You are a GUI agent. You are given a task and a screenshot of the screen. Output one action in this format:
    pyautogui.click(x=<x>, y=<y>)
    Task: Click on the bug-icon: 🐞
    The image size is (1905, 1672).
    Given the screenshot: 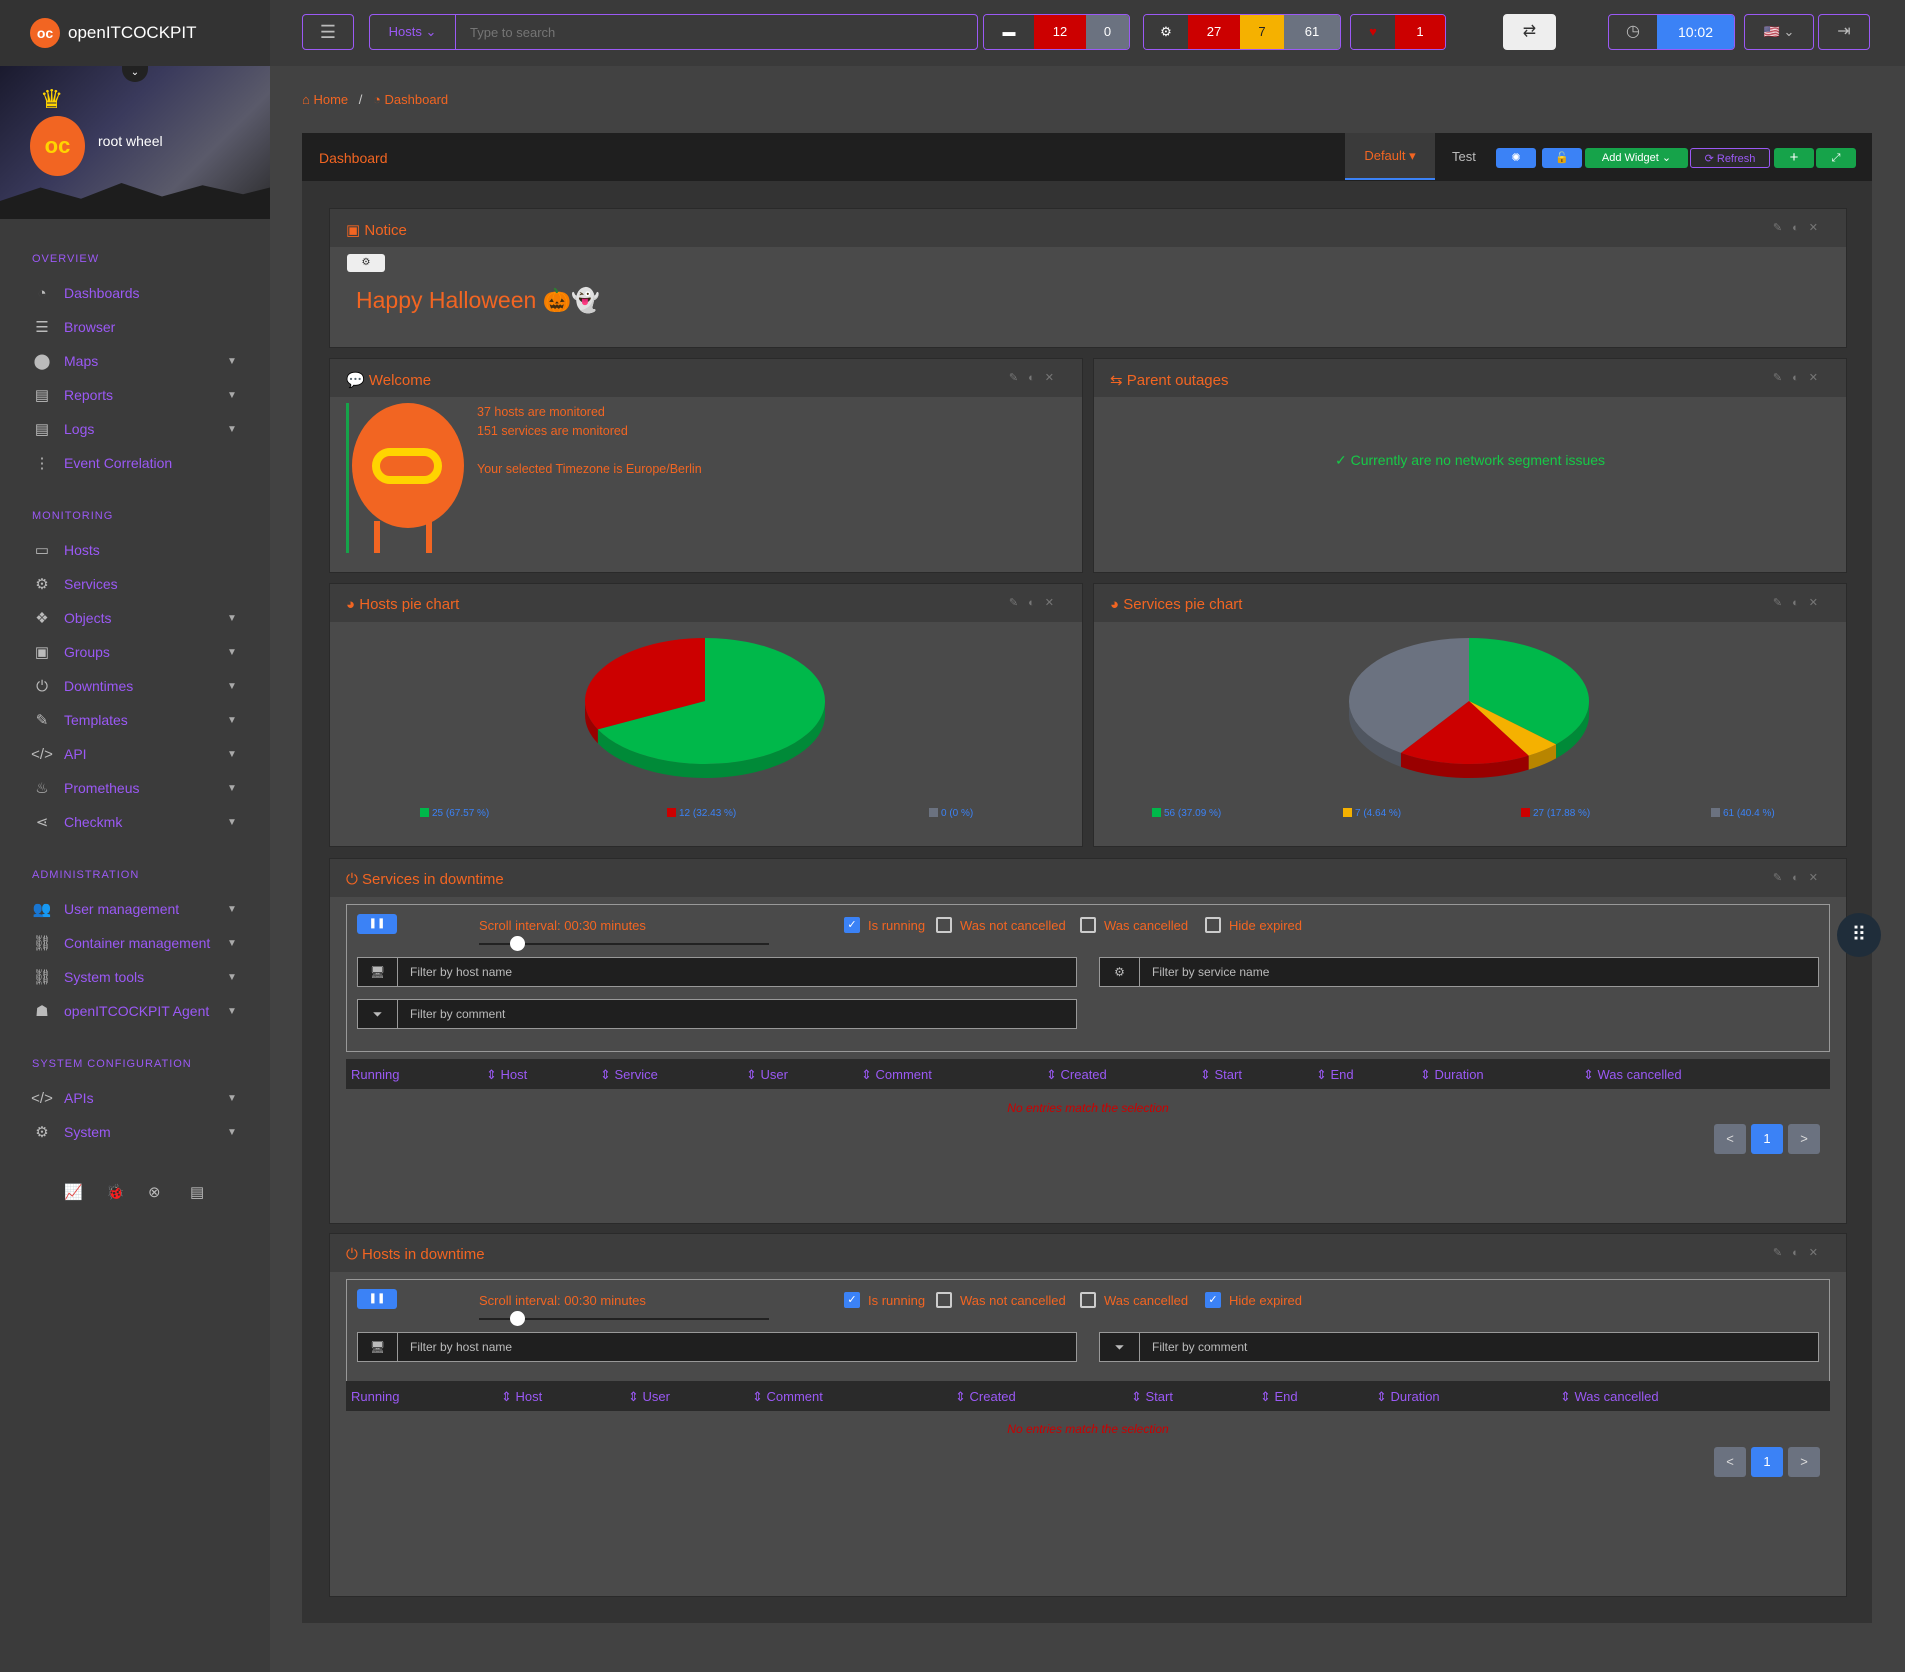 What is the action you would take?
    pyautogui.click(x=127, y=1192)
    